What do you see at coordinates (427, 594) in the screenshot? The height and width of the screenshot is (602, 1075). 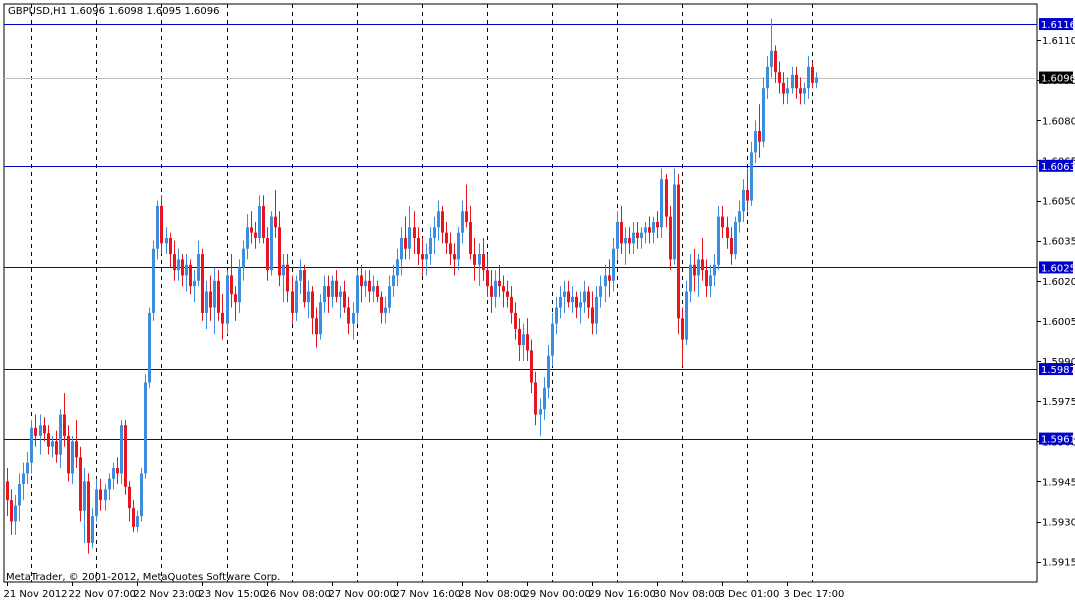 I see `time-tick-label: 27 Nov 16:00` at bounding box center [427, 594].